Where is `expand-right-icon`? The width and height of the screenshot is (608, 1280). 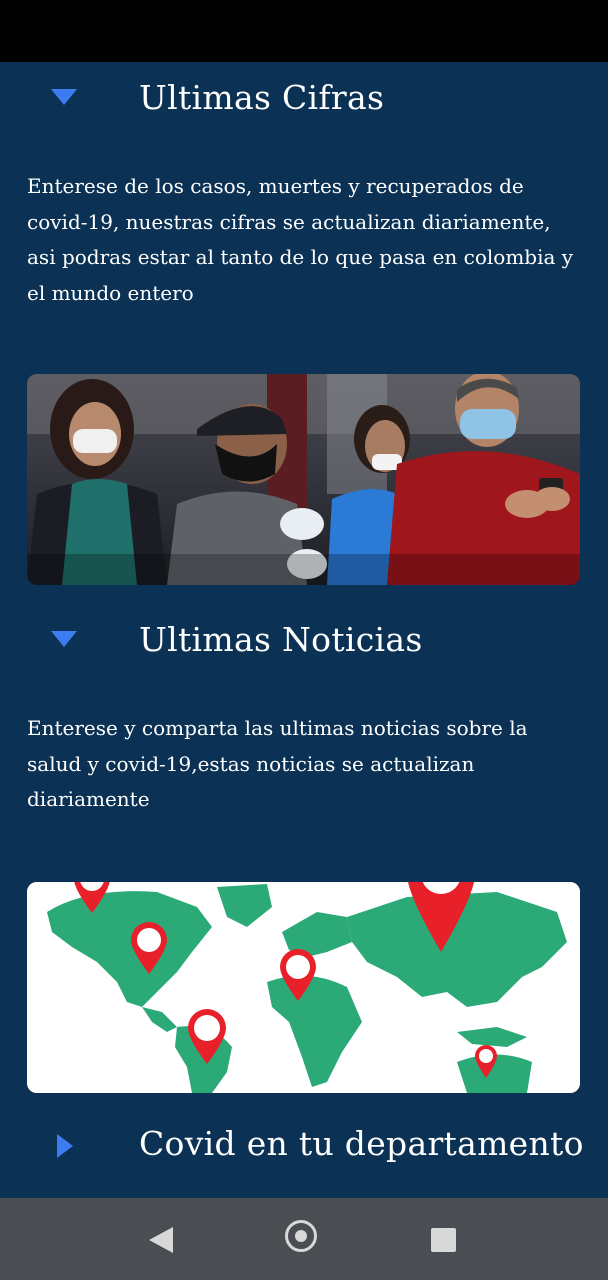
expand-right-icon is located at coordinates (65, 1146).